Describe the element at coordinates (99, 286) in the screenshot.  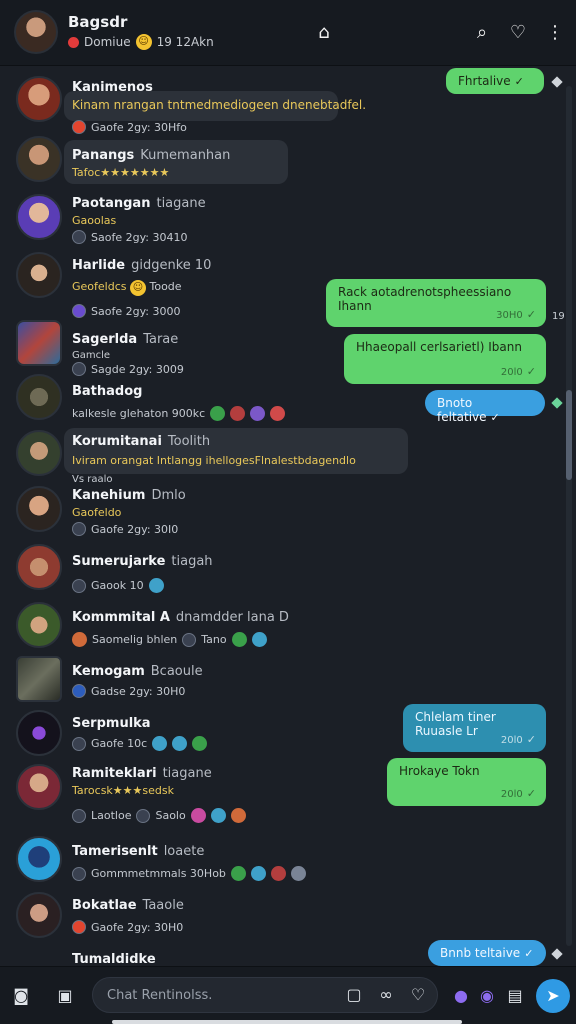
I see `preview-text: Geofeldcs` at that location.